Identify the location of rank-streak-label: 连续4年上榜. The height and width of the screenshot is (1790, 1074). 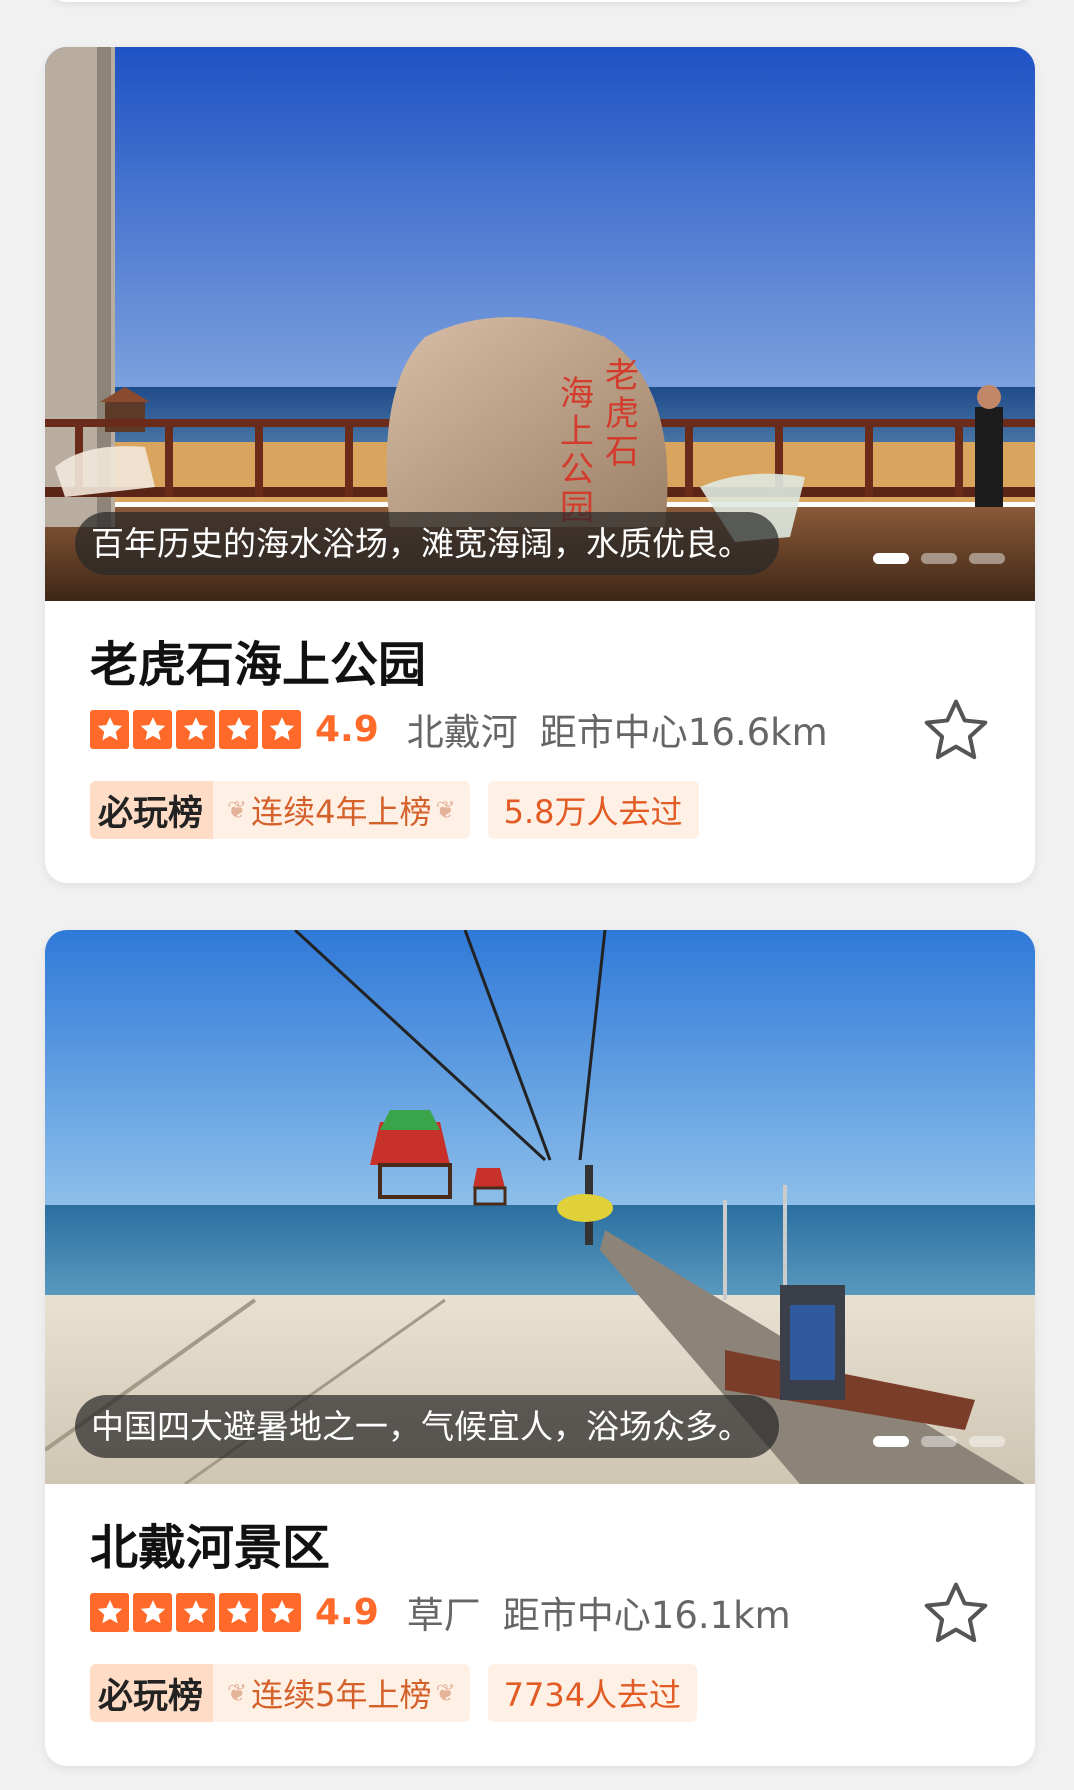
(341, 812).